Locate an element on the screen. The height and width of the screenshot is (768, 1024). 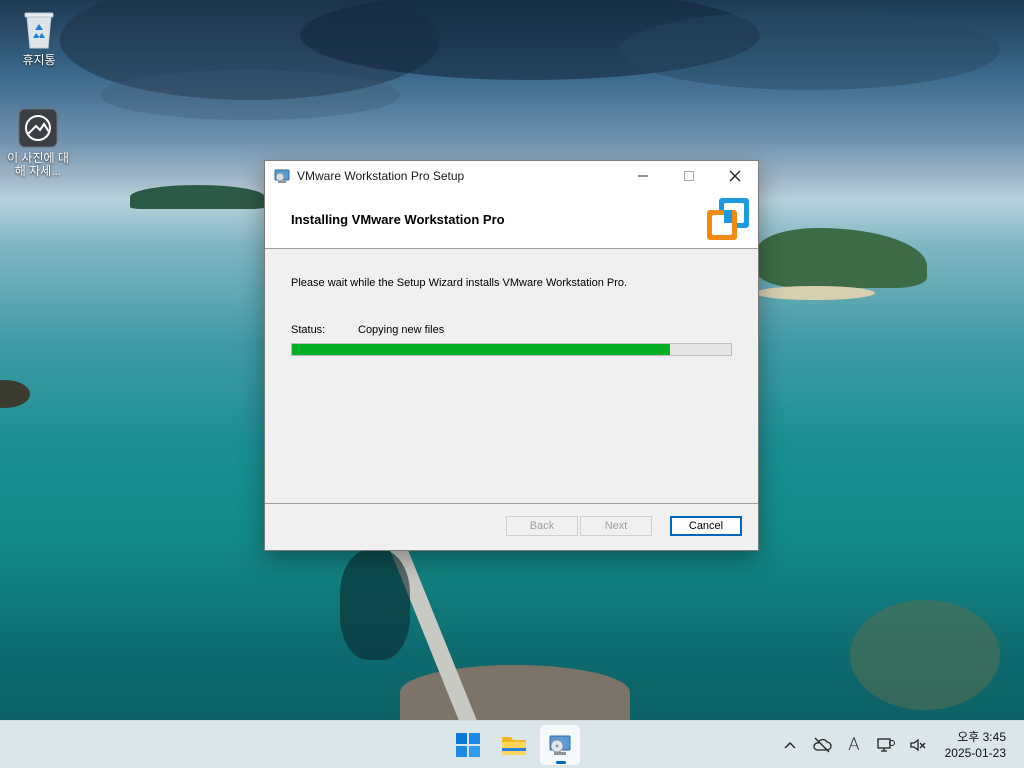
taskbar: A 오후 3:45 2025-01-23 is located at coordinates (512, 744).